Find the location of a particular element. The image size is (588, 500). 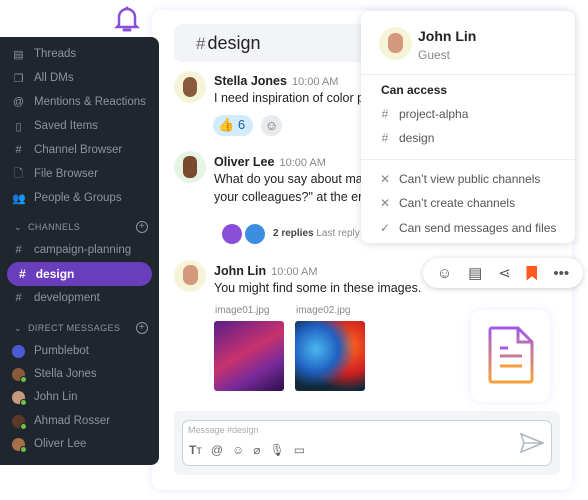

avatar-john is located at coordinates (190, 276).